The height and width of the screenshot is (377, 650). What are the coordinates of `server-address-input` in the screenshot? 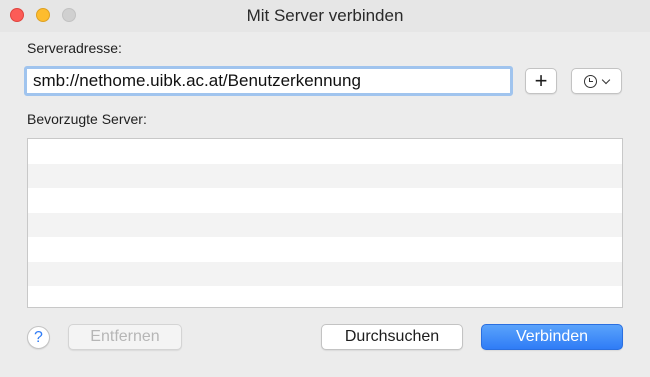 It's located at (268, 81).